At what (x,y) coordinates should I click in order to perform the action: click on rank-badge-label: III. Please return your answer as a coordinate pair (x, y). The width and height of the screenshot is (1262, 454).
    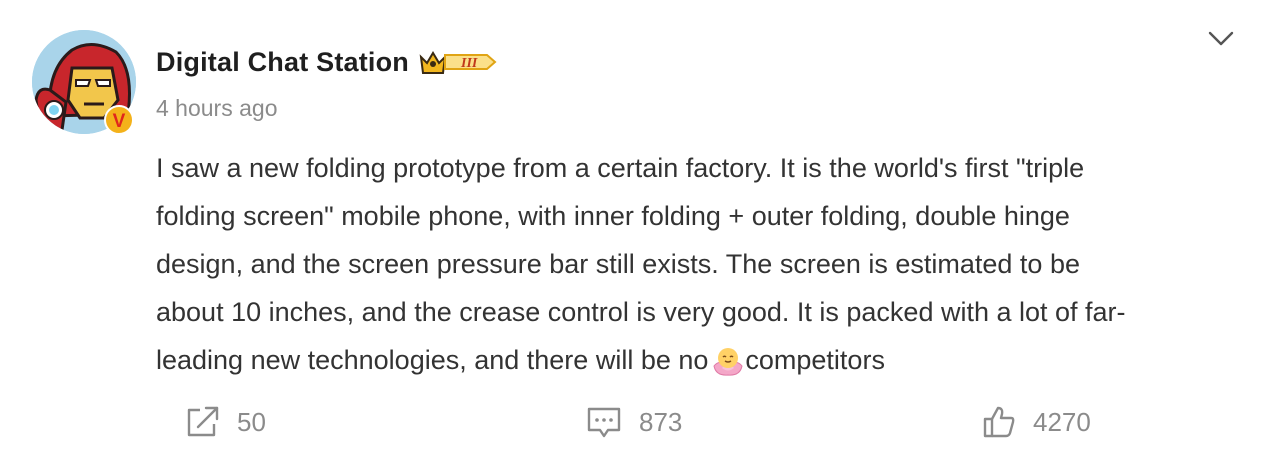
    Looking at the image, I should click on (469, 63).